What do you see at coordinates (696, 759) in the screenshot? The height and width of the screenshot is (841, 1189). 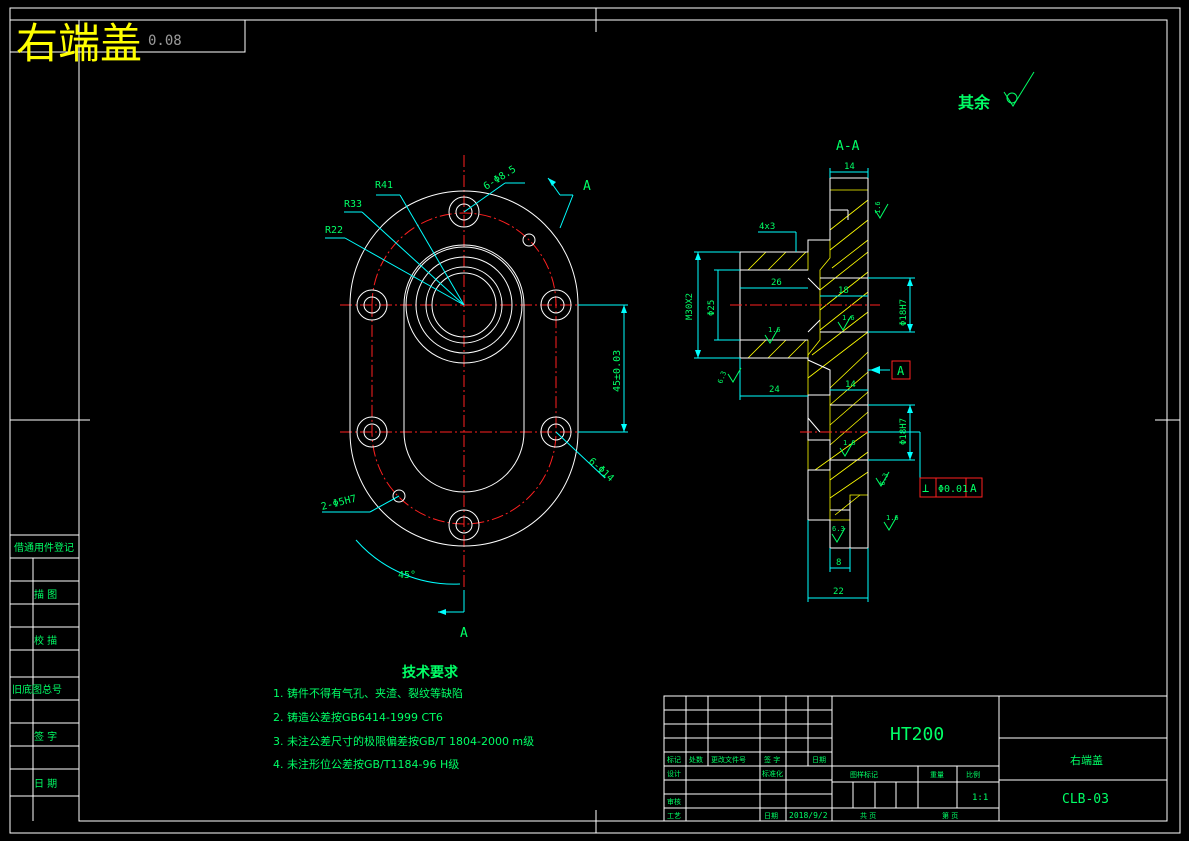 I see `tb-count: 处数` at bounding box center [696, 759].